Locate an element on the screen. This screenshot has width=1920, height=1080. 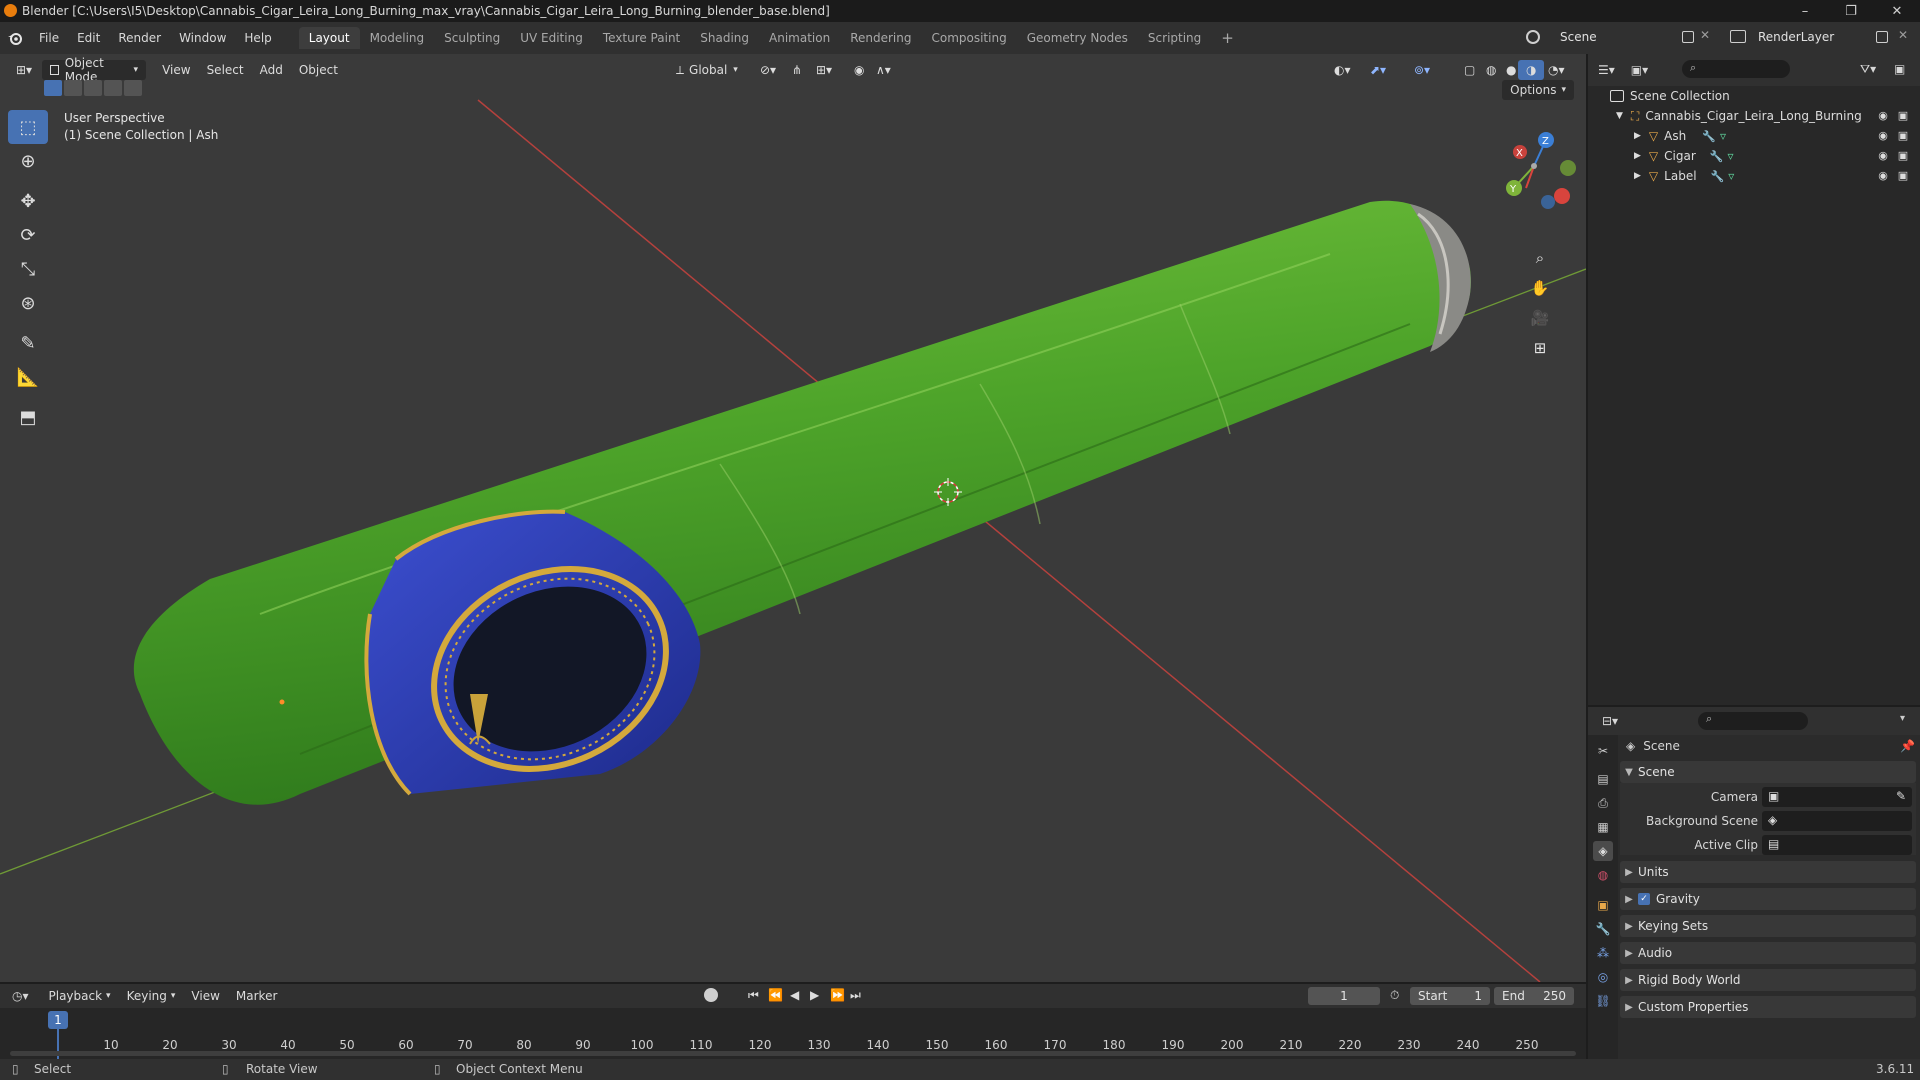
rotate-tool-icon: ⟳ is located at coordinates (28, 235).